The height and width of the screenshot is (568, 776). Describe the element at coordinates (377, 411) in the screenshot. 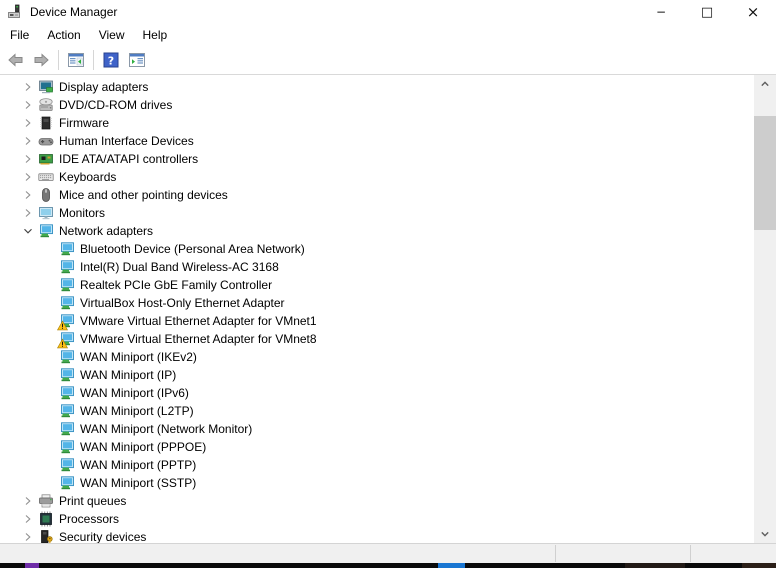

I see `tree-item-wan-miniport-l2tp: WAN Miniport (L2TP)` at that location.